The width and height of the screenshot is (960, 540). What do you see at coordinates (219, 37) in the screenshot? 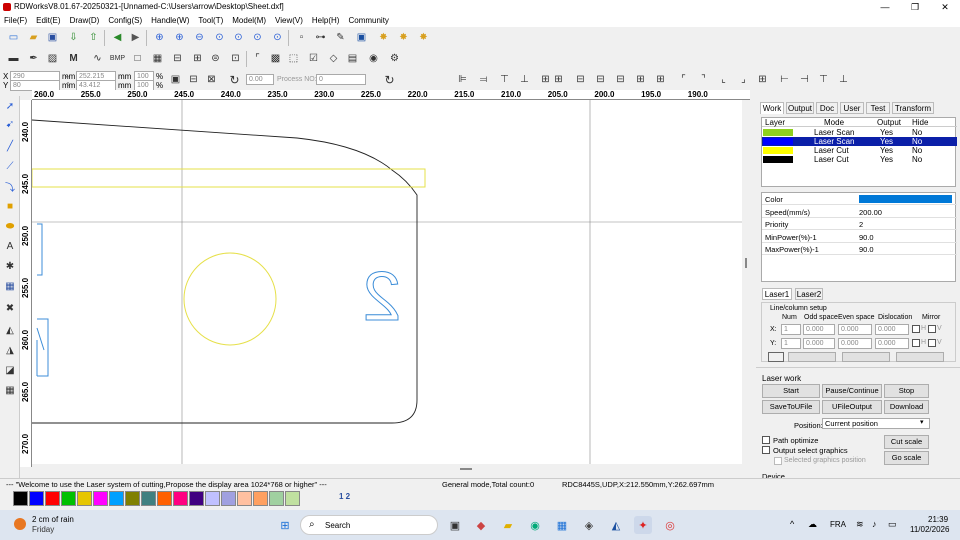
I see `zoom-window-icon: ⊙` at bounding box center [219, 37].